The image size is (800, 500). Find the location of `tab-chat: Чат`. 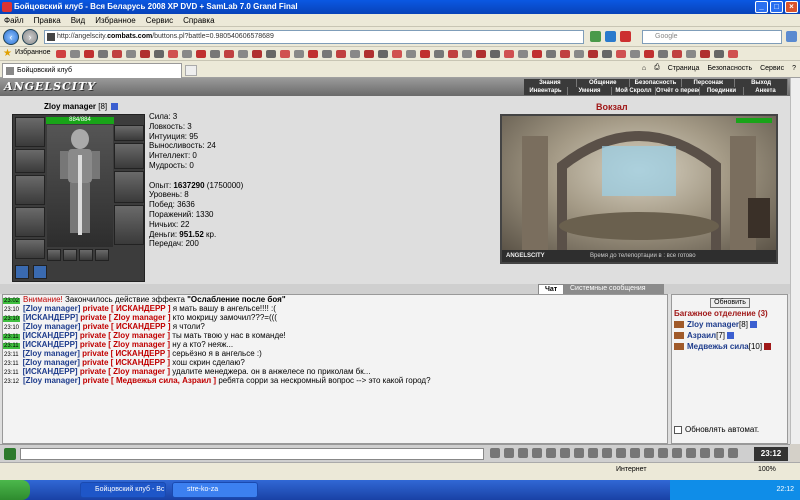

tab-chat: Чат is located at coordinates (551, 289).